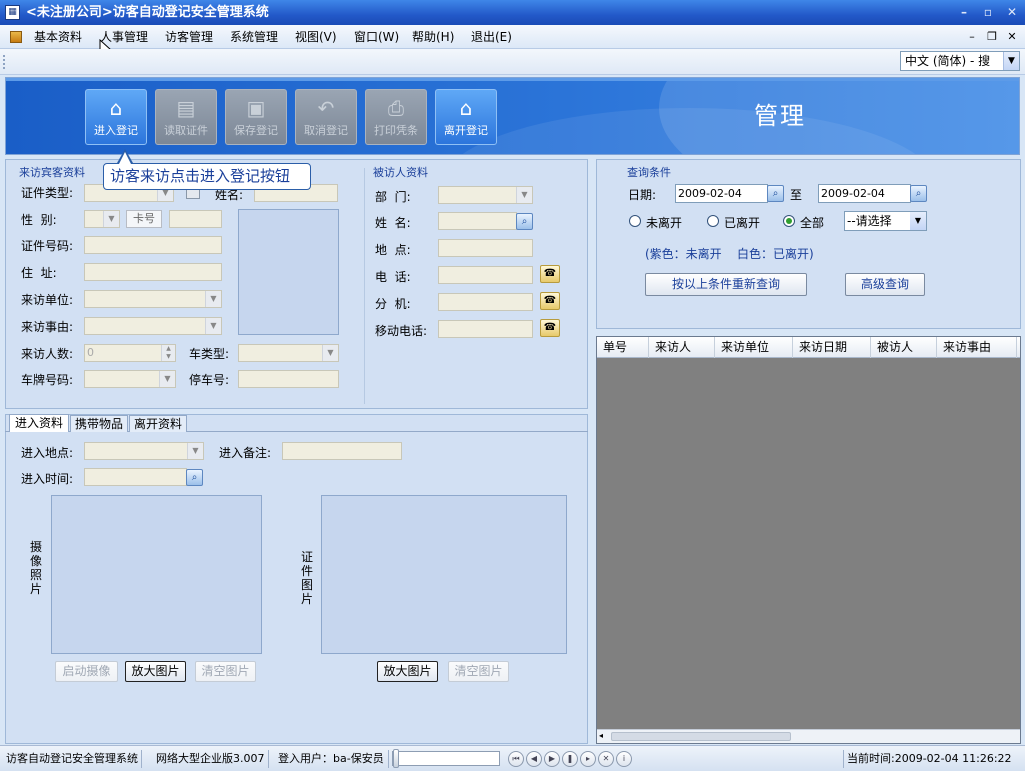  Describe the element at coordinates (326, 108) in the screenshot. I see `undo-arrow-icon: ↶` at that location.